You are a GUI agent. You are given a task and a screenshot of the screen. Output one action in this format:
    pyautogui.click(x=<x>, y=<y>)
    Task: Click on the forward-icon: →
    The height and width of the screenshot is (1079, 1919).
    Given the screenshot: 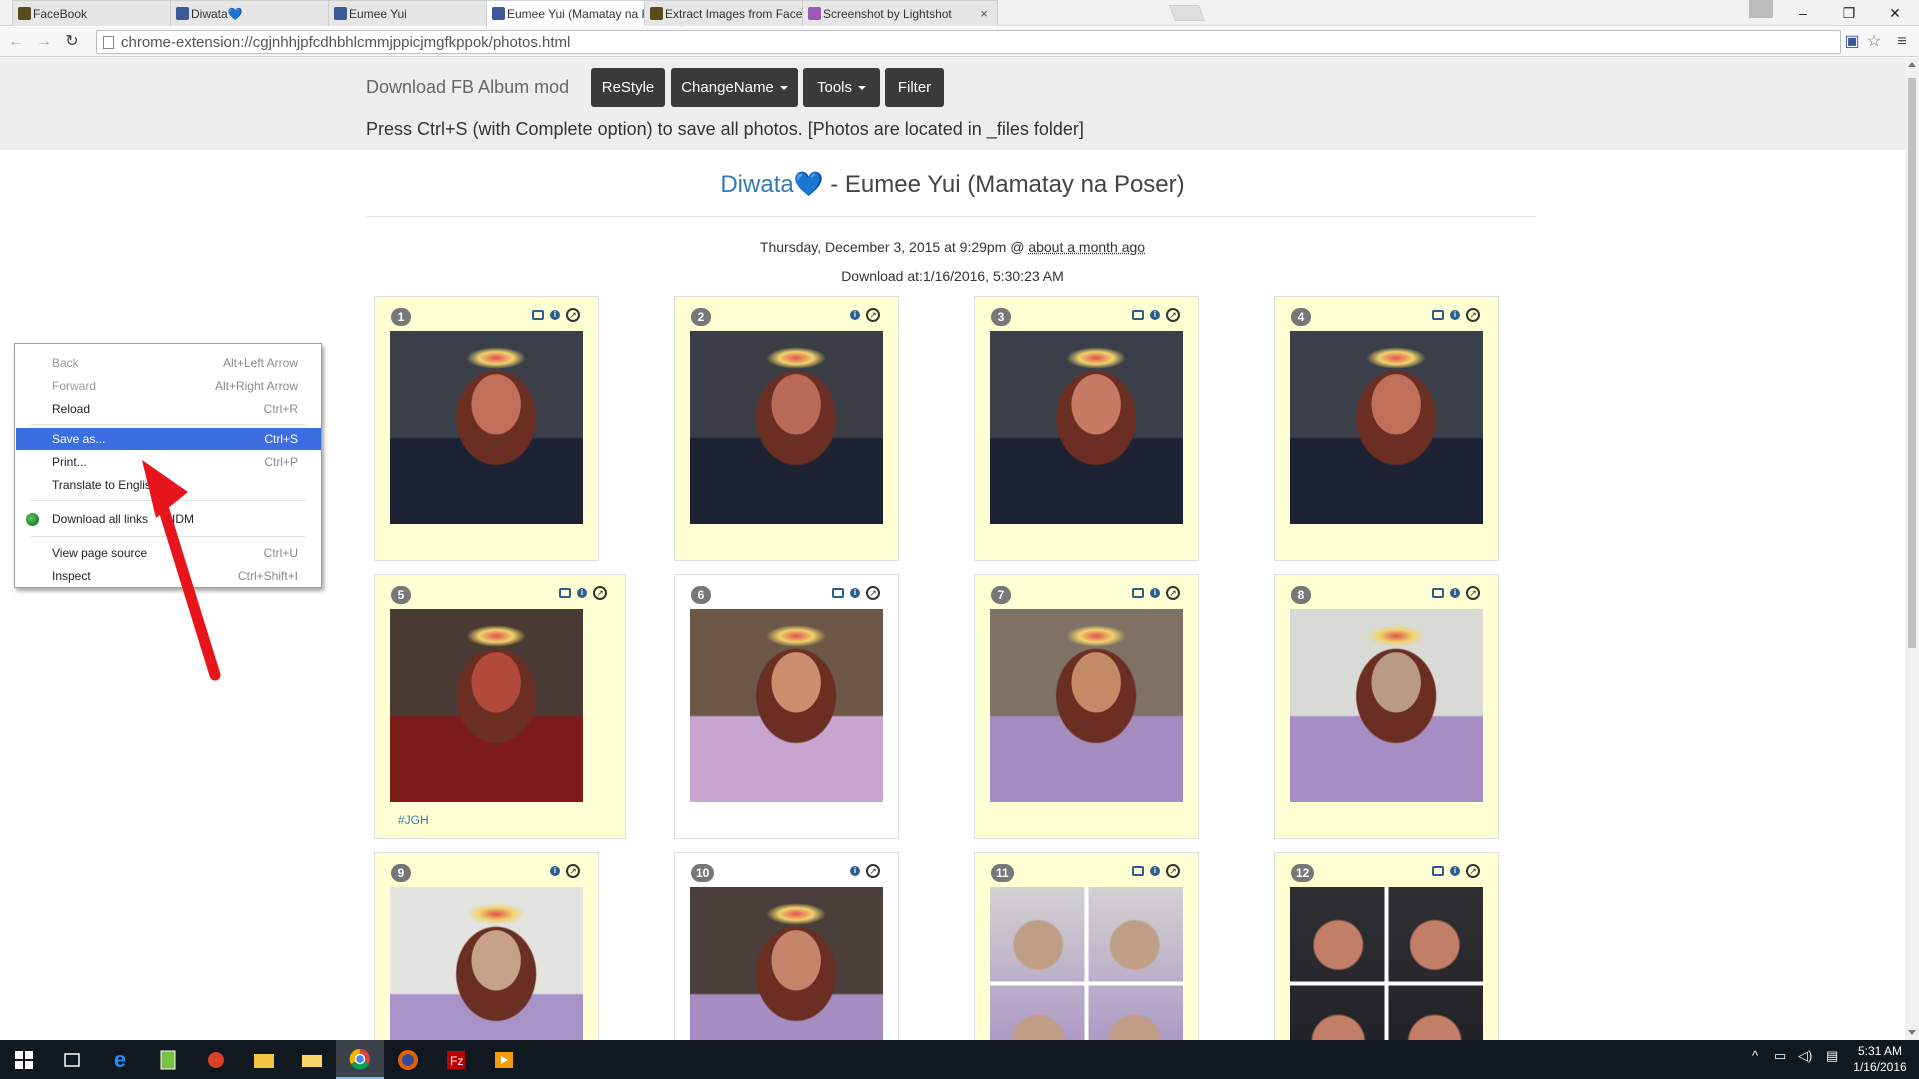 What is the action you would take?
    pyautogui.click(x=44, y=42)
    